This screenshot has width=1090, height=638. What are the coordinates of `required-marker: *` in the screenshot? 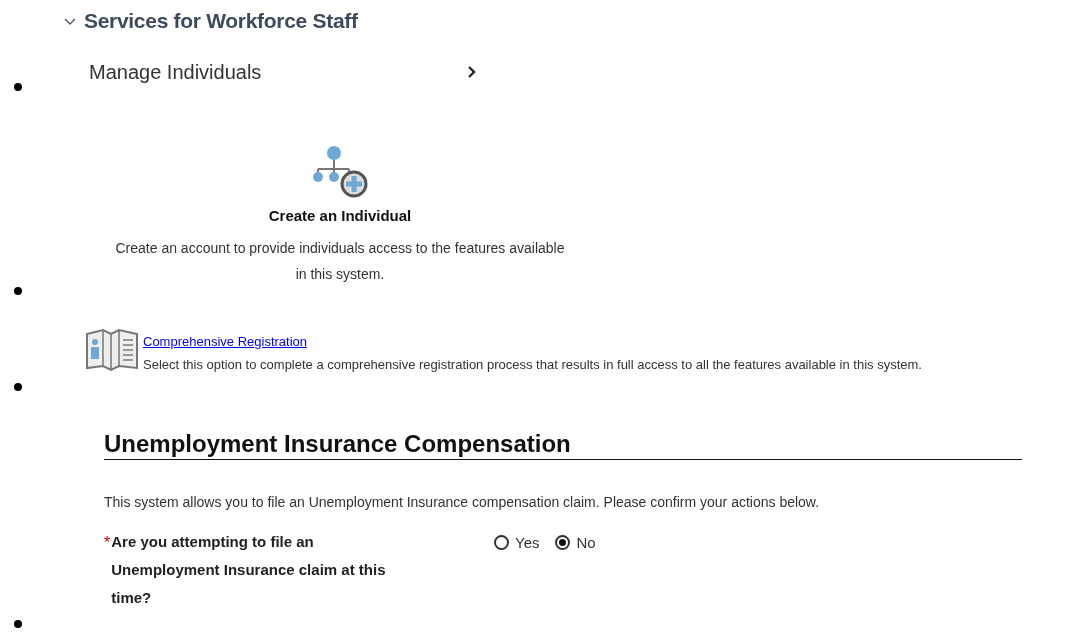 It's located at (107, 544).